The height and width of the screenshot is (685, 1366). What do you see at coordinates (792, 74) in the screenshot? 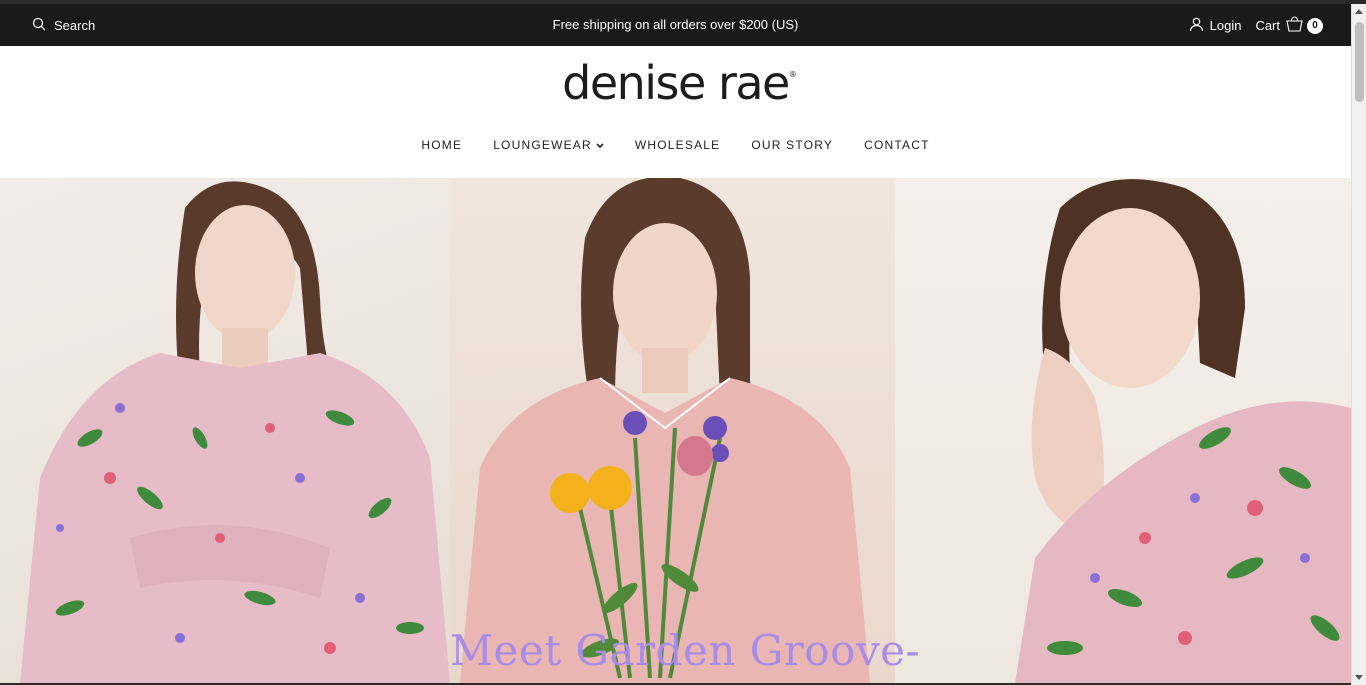
I see `registered-mark: ®` at bounding box center [792, 74].